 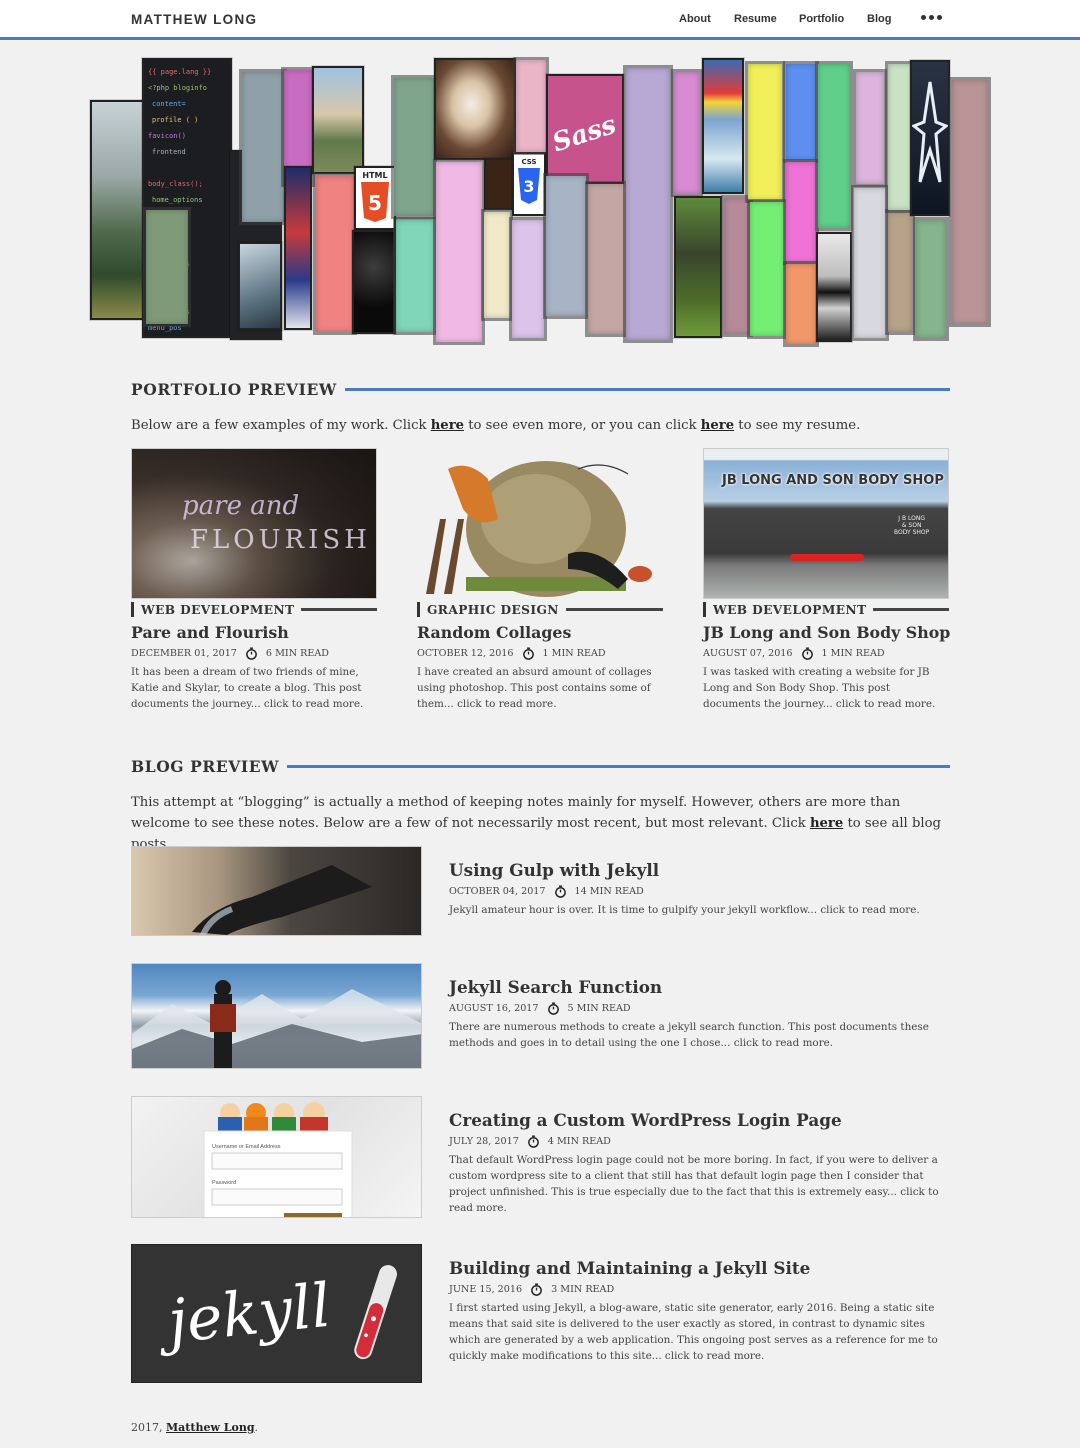 I want to click on wordpress-login-thumbnail: Username or Email Address Password, so click(x=276, y=1157).